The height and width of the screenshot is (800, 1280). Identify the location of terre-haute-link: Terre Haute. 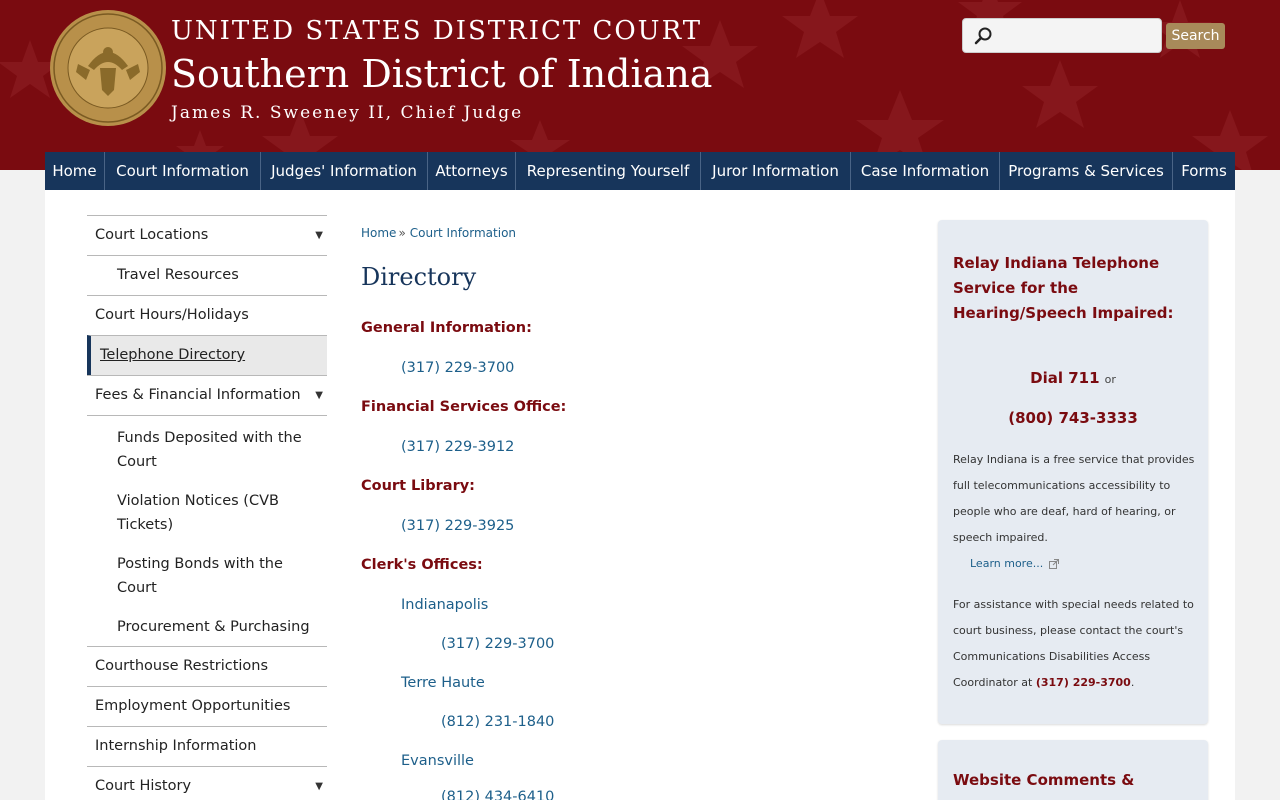
(443, 683).